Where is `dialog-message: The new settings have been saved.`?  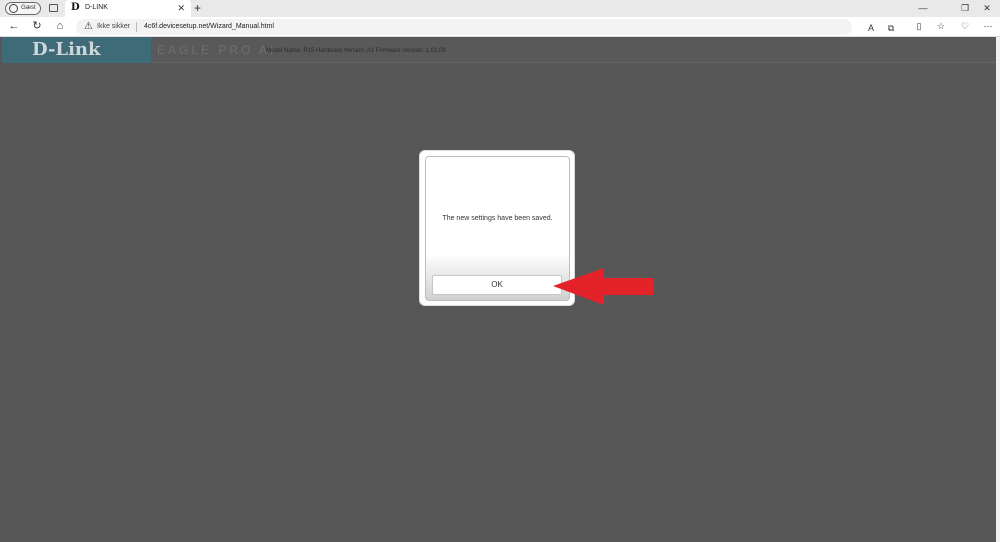
dialog-message: The new settings have been saved. is located at coordinates (497, 218).